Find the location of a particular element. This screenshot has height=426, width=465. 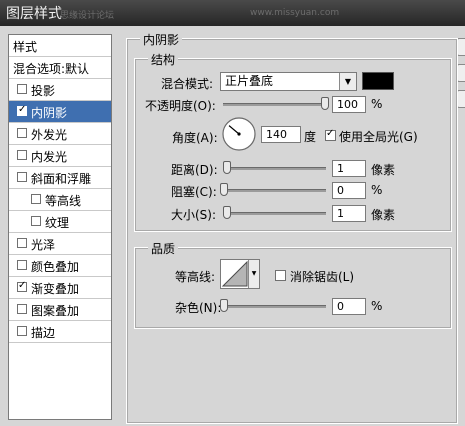

noise-label: 杂色(N): is located at coordinates (198, 308).